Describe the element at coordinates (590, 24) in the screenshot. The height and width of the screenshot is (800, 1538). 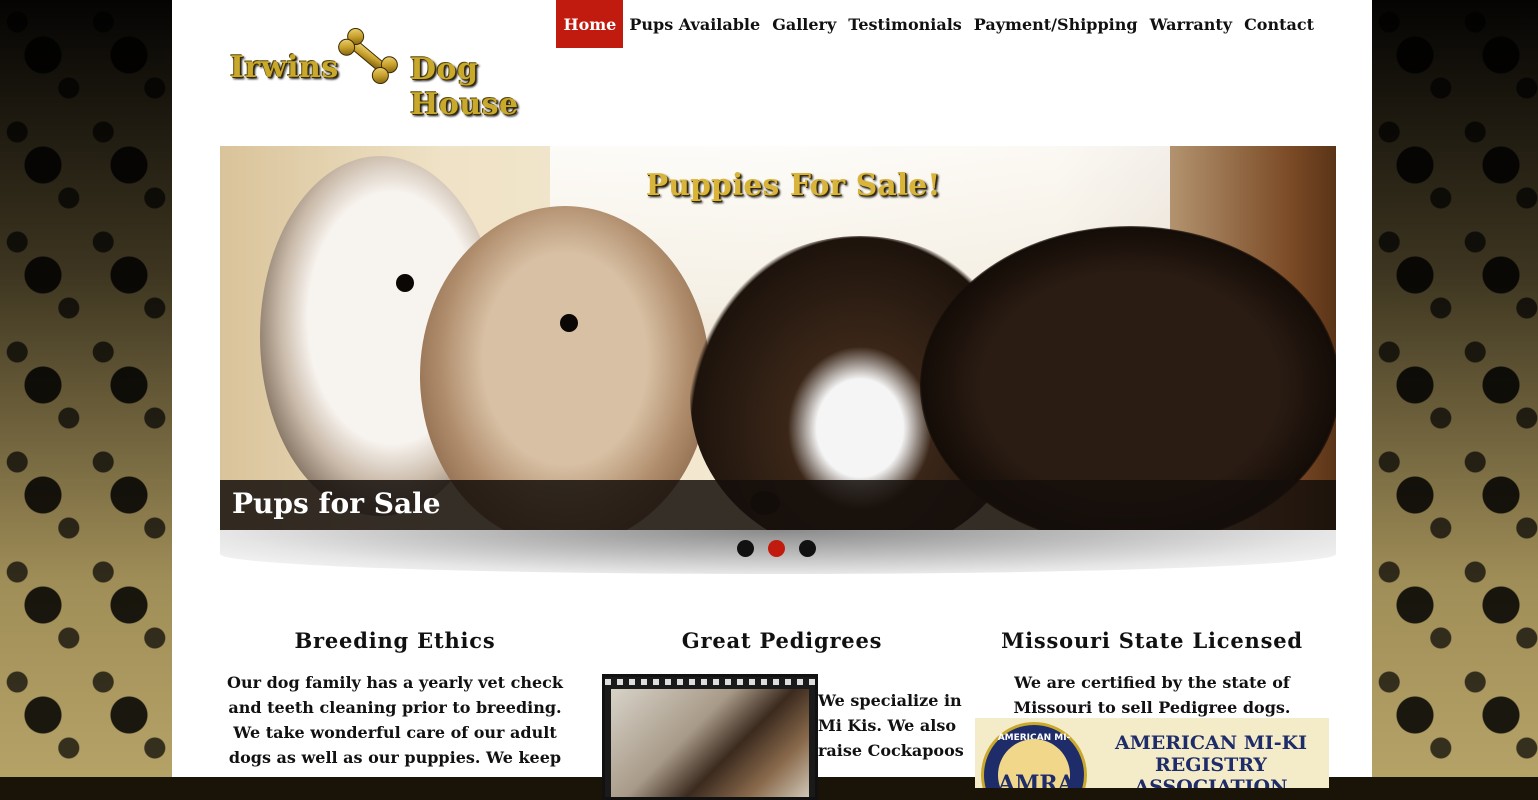
I see `nav-home: Home` at that location.